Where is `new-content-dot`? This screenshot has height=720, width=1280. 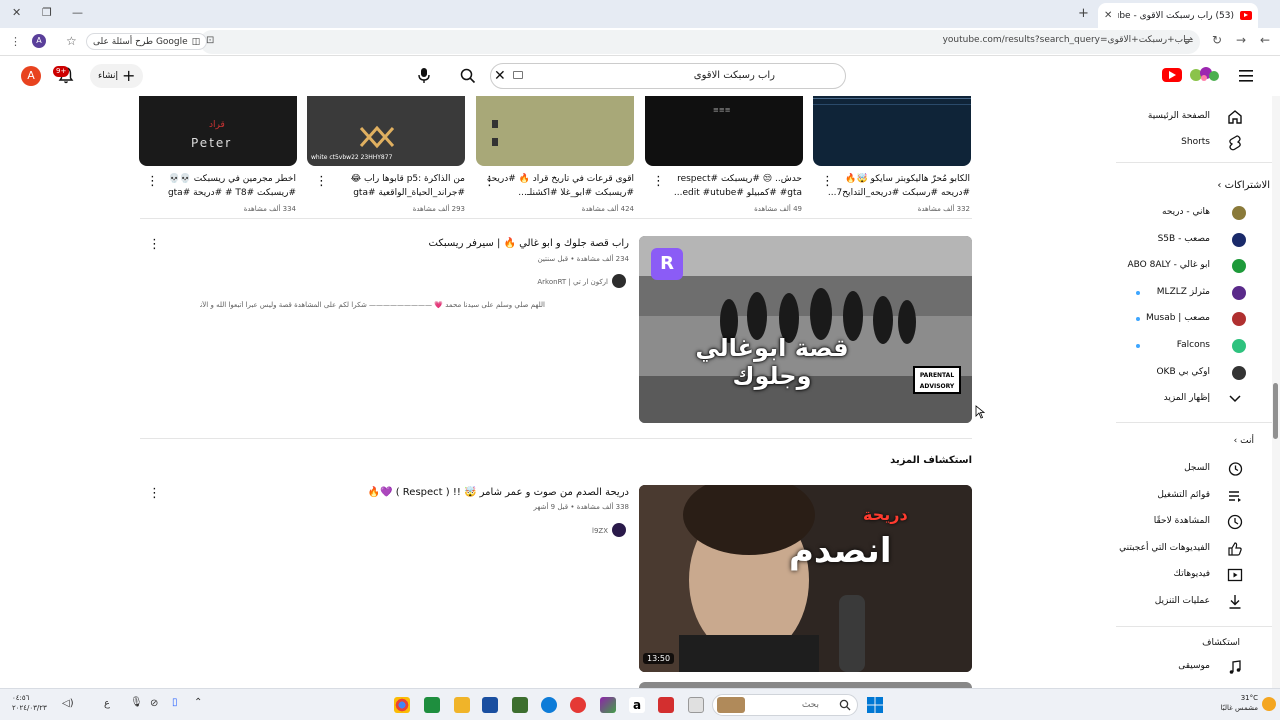 new-content-dot is located at coordinates (1138, 319).